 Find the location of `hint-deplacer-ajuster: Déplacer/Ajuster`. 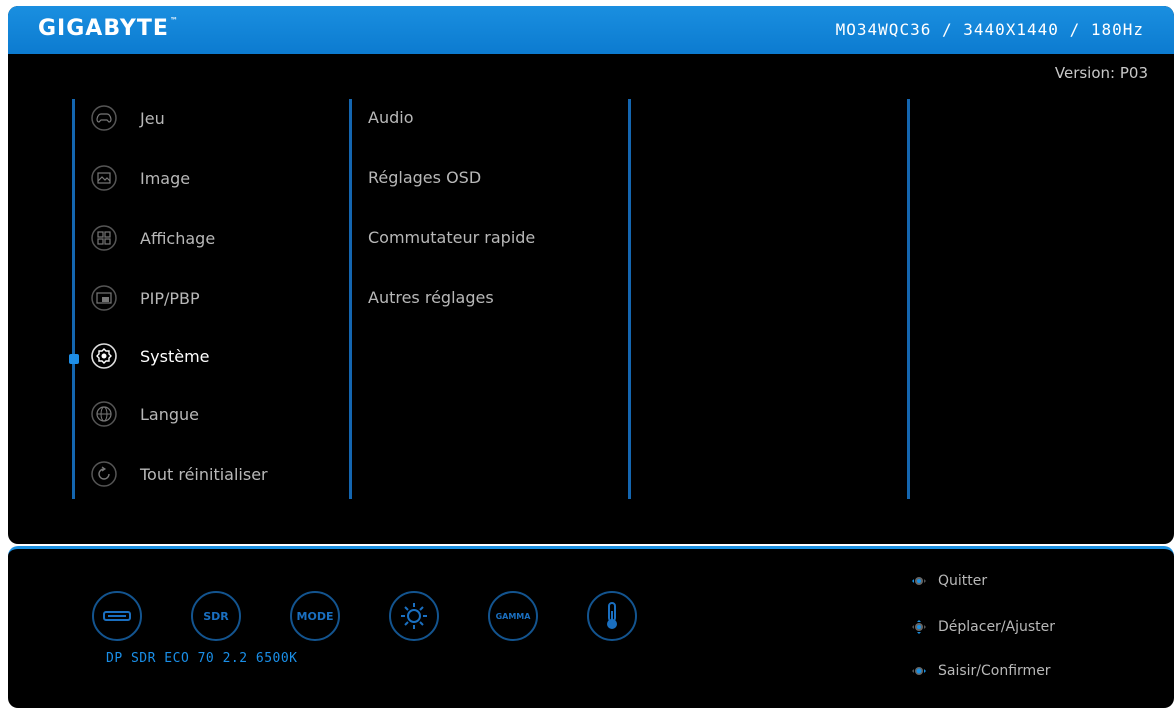

hint-deplacer-ajuster: Déplacer/Ajuster is located at coordinates (981, 627).